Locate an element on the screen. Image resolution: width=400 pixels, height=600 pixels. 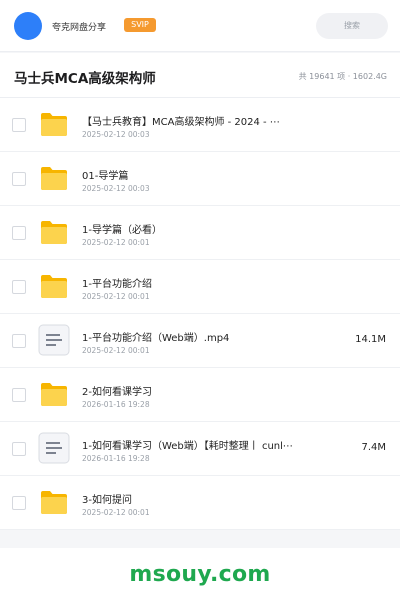
file-row: 1-平台功能介绍 2025-02-12 00:01 is located at coordinates (200, 287).